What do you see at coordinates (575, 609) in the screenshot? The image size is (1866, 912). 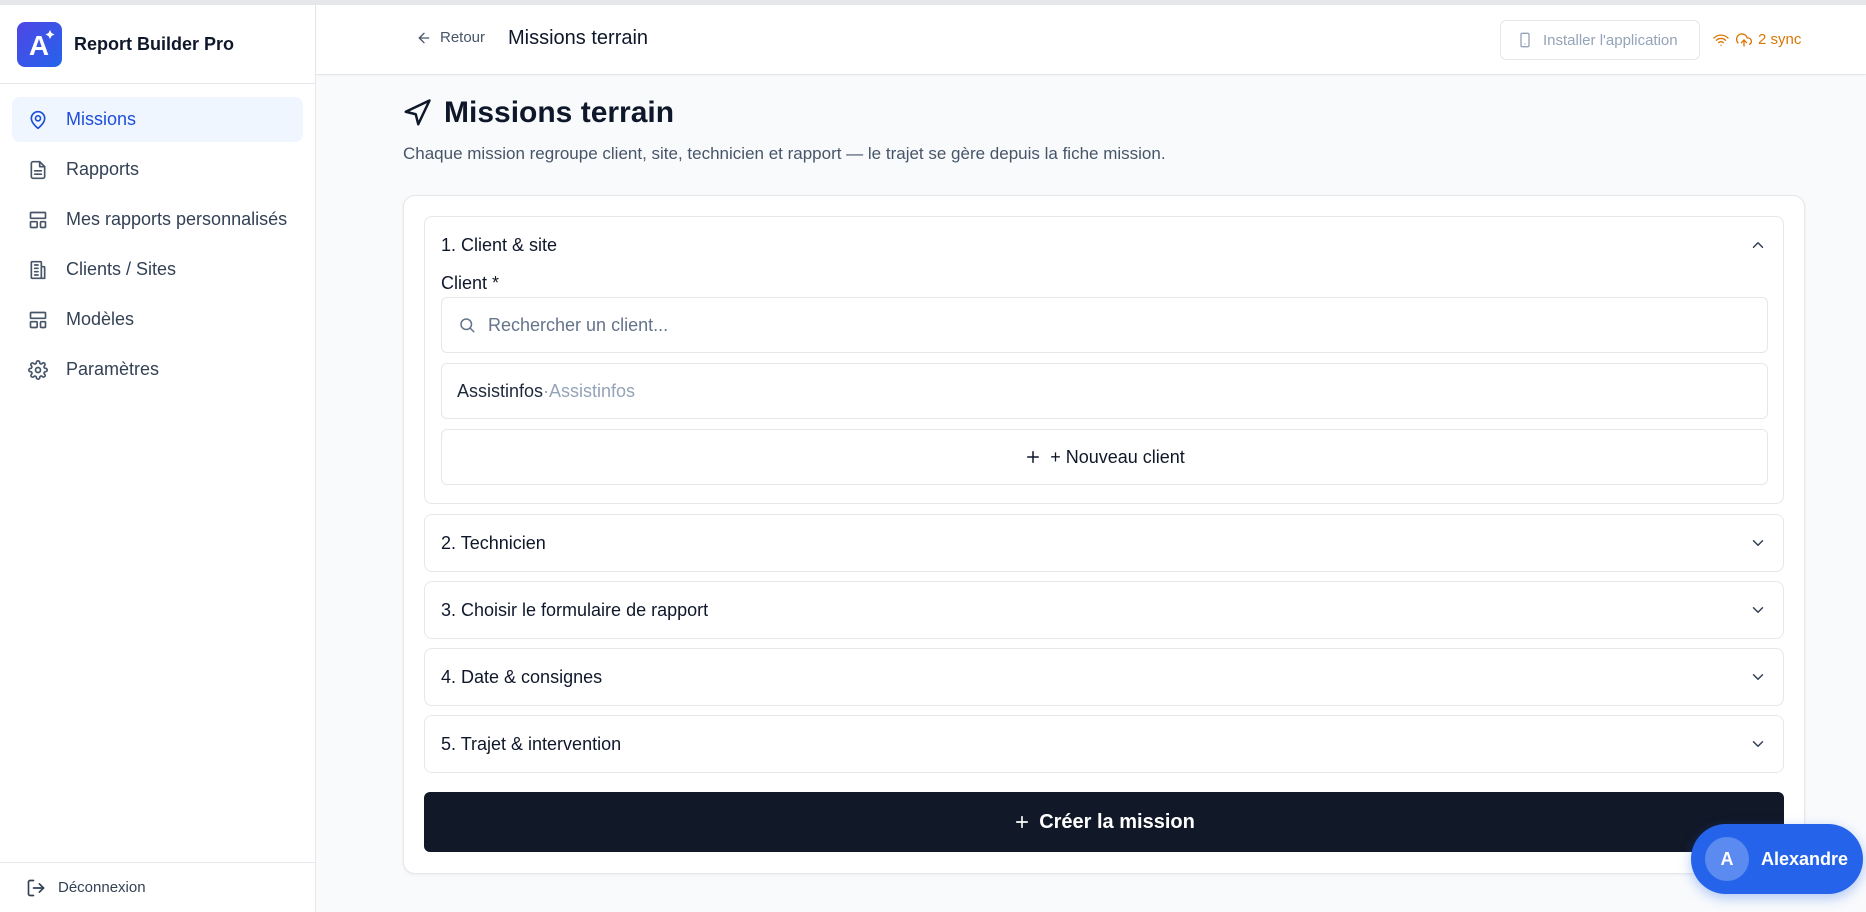 I see `section-title: 3. Choisir le formulaire de rapport` at bounding box center [575, 609].